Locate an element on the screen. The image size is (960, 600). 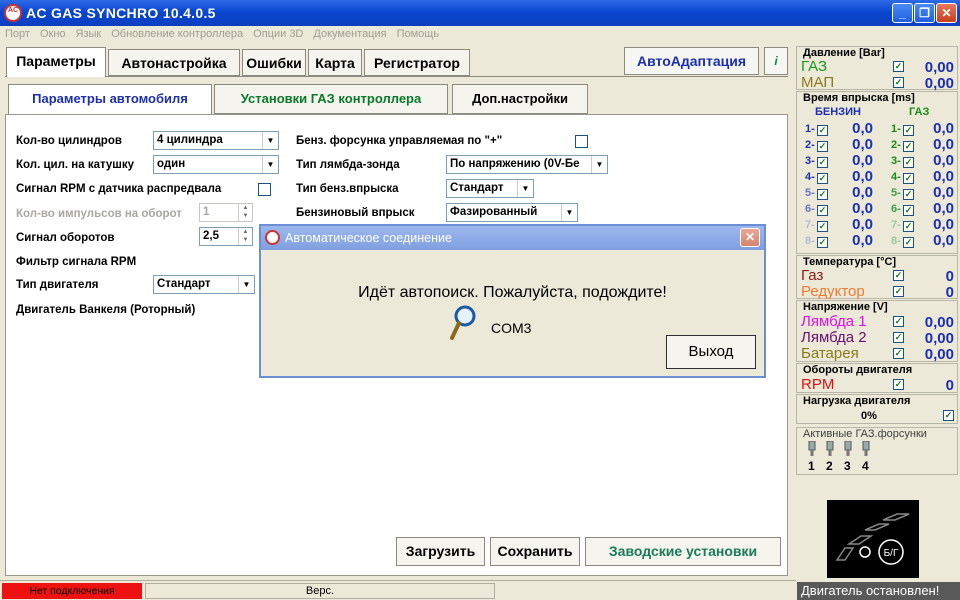
tab-parameters: Параметры is located at coordinates (56, 62).